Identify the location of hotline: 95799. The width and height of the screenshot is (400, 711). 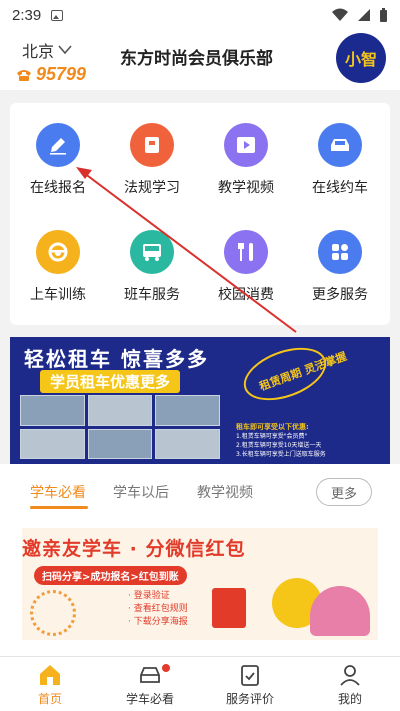
(51, 74).